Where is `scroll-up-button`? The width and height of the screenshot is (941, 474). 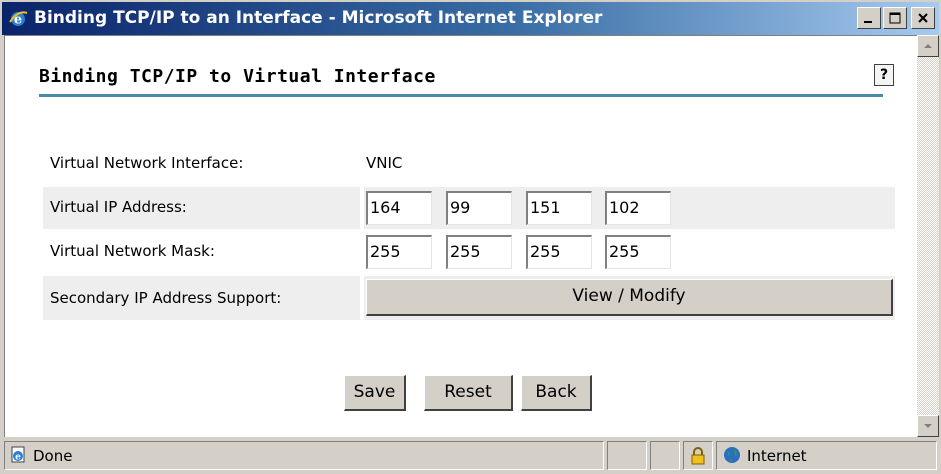
scroll-up-button is located at coordinates (928, 46).